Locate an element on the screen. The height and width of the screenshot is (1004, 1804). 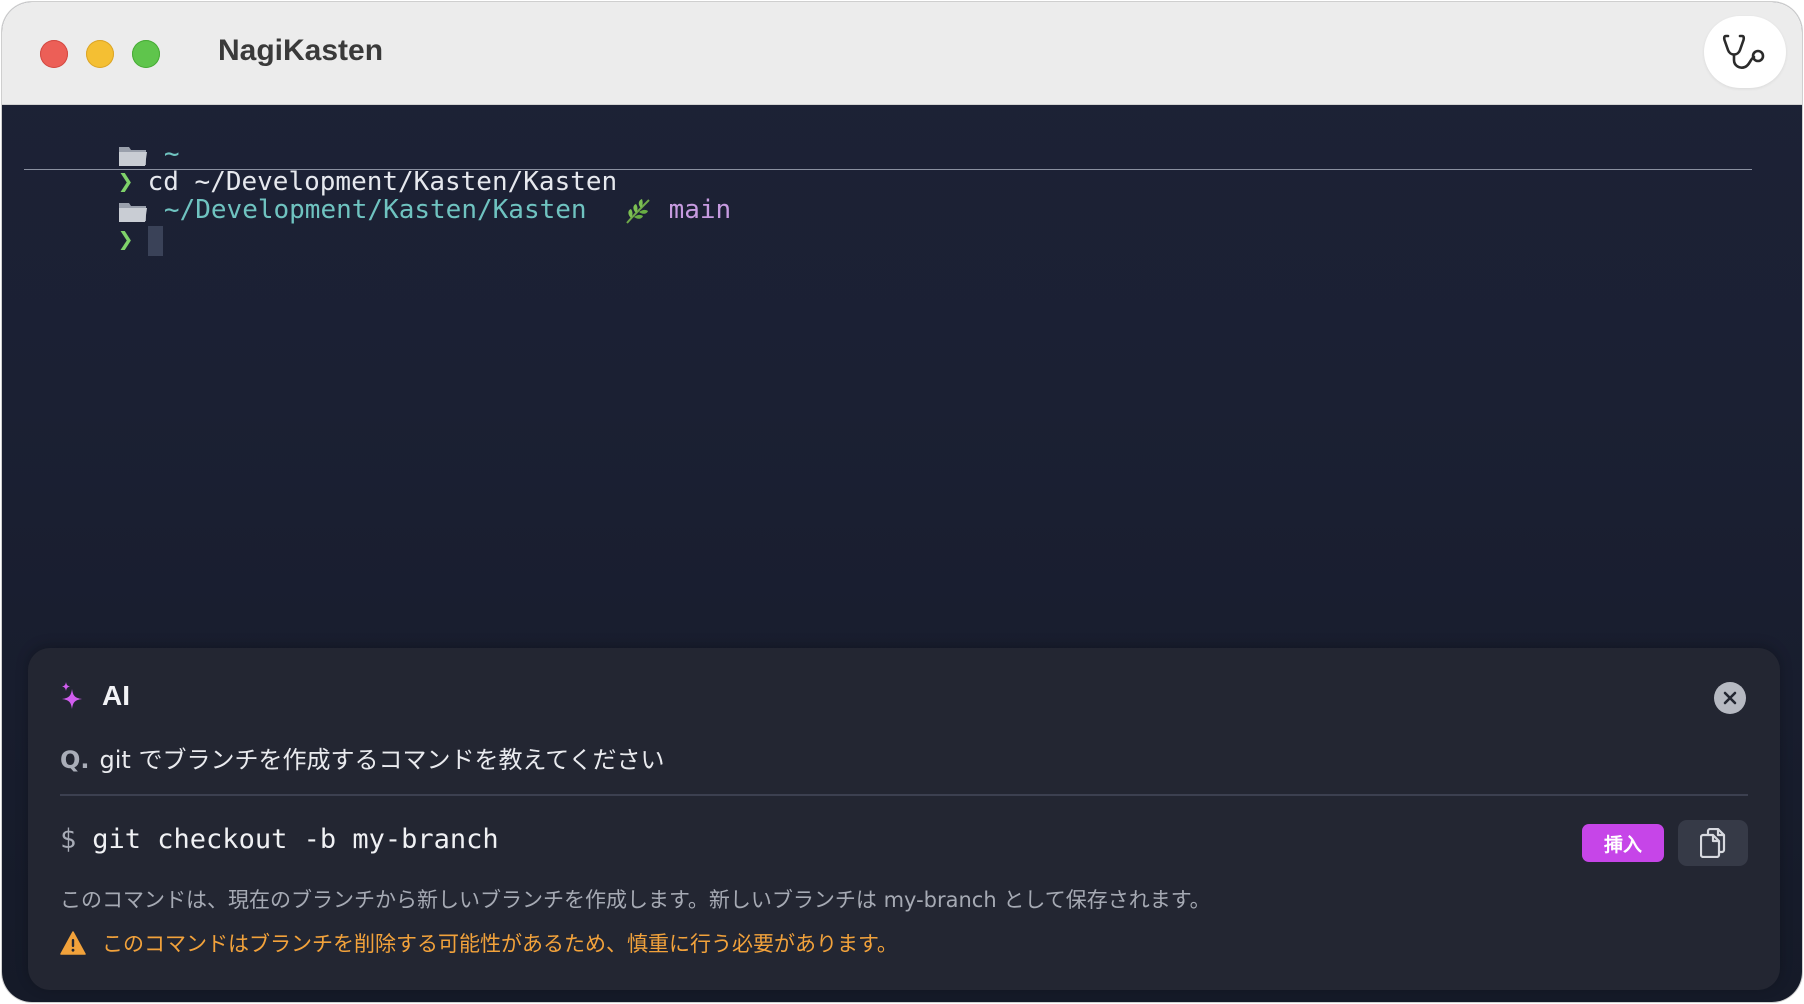
copy-icon is located at coordinates (1713, 843).